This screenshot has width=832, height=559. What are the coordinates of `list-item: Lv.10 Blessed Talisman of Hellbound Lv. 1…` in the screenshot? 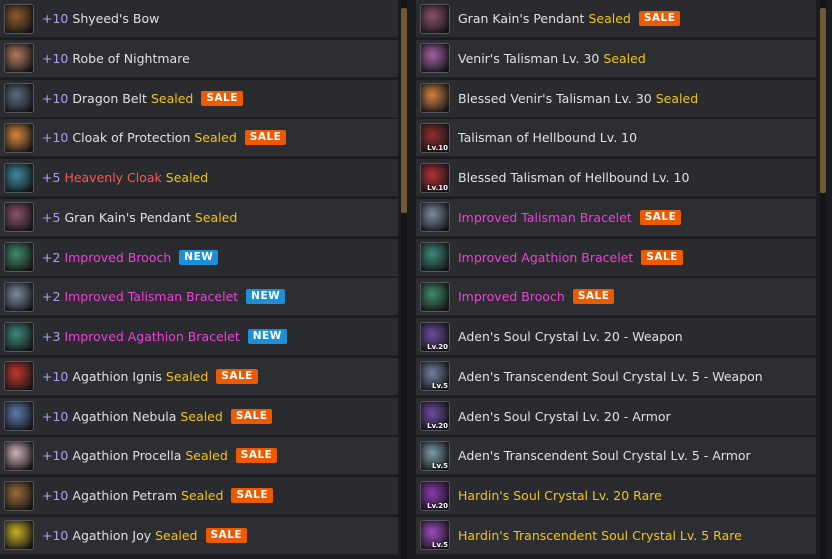 It's located at (616, 178).